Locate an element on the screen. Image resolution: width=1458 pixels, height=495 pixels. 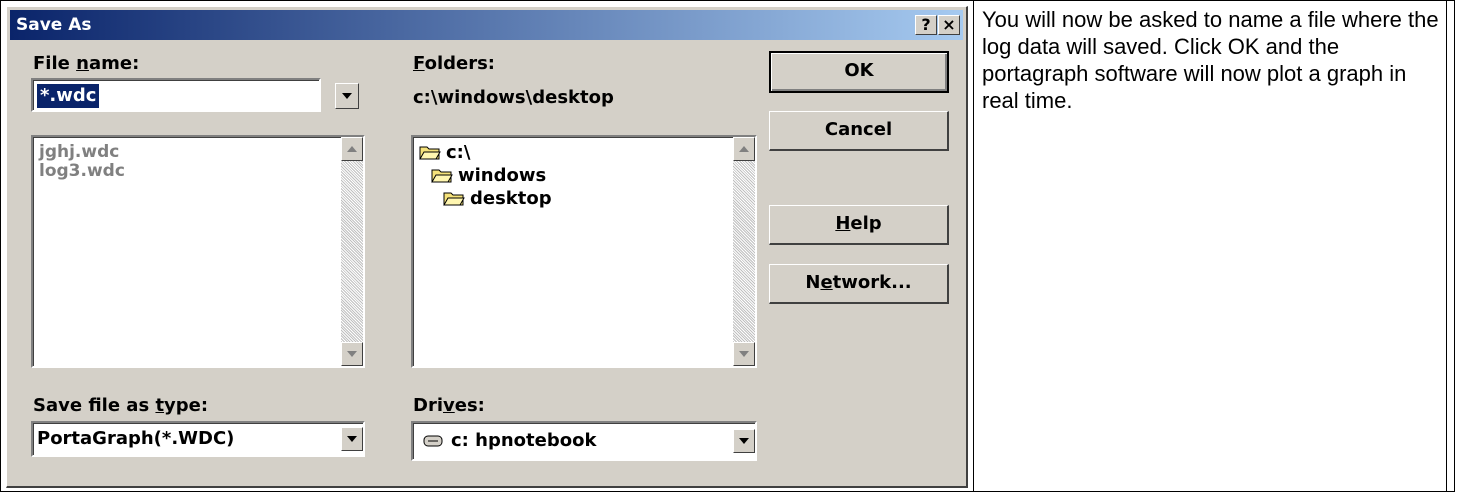
cancel-button: Cancel is located at coordinates (859, 131).